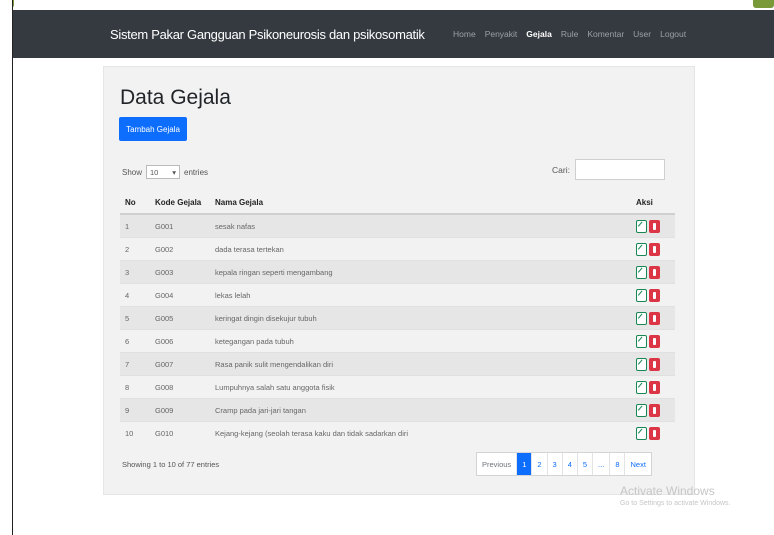 This screenshot has height=535, width=774. Describe the element at coordinates (180, 364) in the screenshot. I see `cell-kode: G007` at that location.